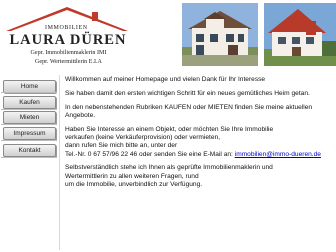  What do you see at coordinates (29, 102) in the screenshot?
I see `nav-kaufen-button: Kaufen` at bounding box center [29, 102].